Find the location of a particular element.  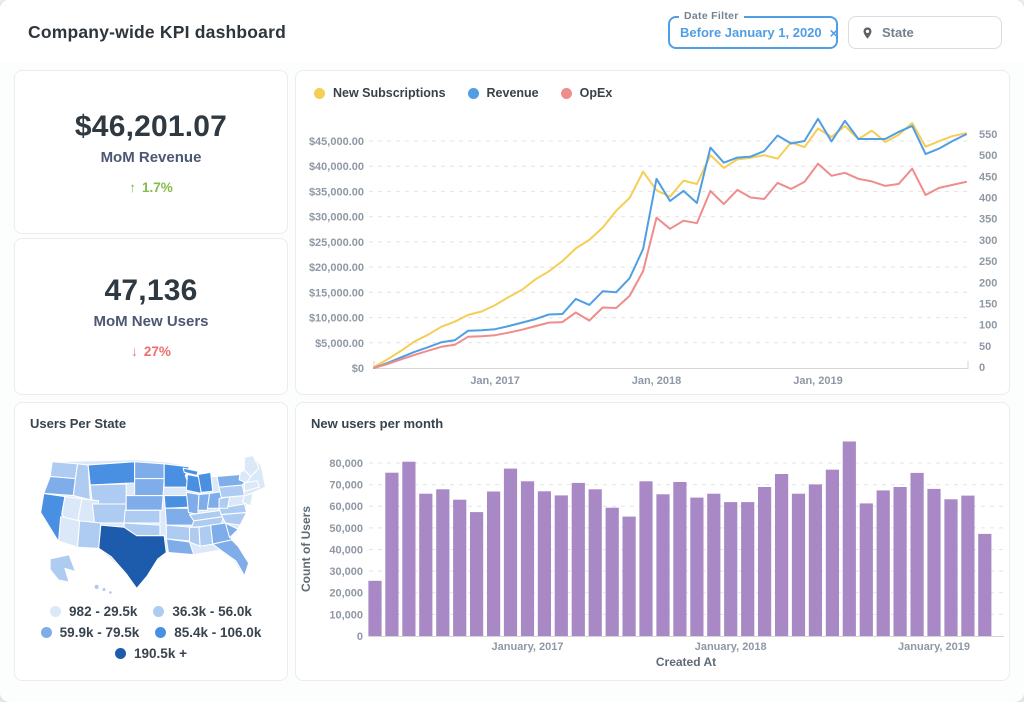

svg-text: 300 is located at coordinates (988, 241).